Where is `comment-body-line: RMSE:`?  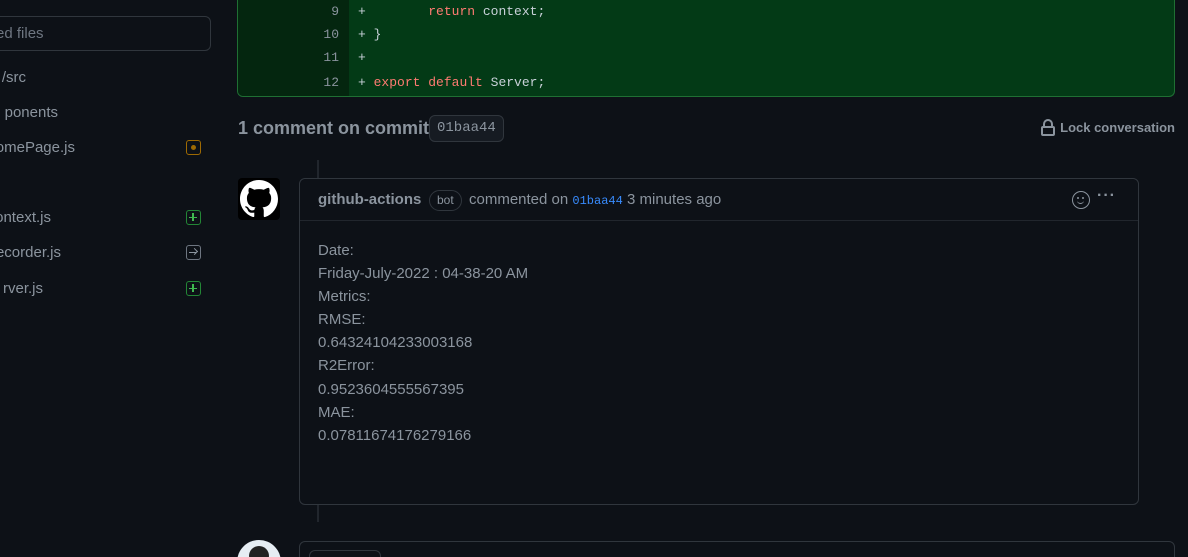
comment-body-line: RMSE: is located at coordinates (342, 320).